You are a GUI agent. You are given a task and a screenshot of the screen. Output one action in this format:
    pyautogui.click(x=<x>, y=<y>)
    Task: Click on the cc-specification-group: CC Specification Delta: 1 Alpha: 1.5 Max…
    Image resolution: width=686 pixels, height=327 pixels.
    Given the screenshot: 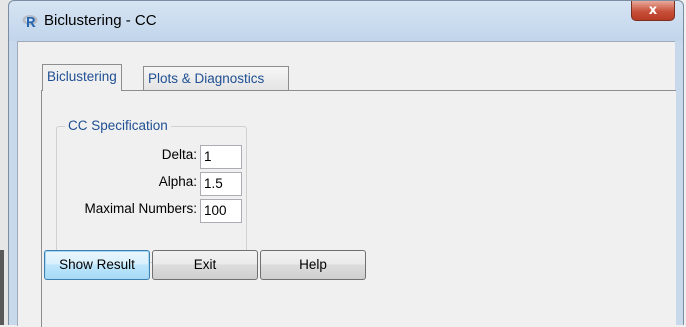 What is the action you would take?
    pyautogui.click(x=151, y=190)
    